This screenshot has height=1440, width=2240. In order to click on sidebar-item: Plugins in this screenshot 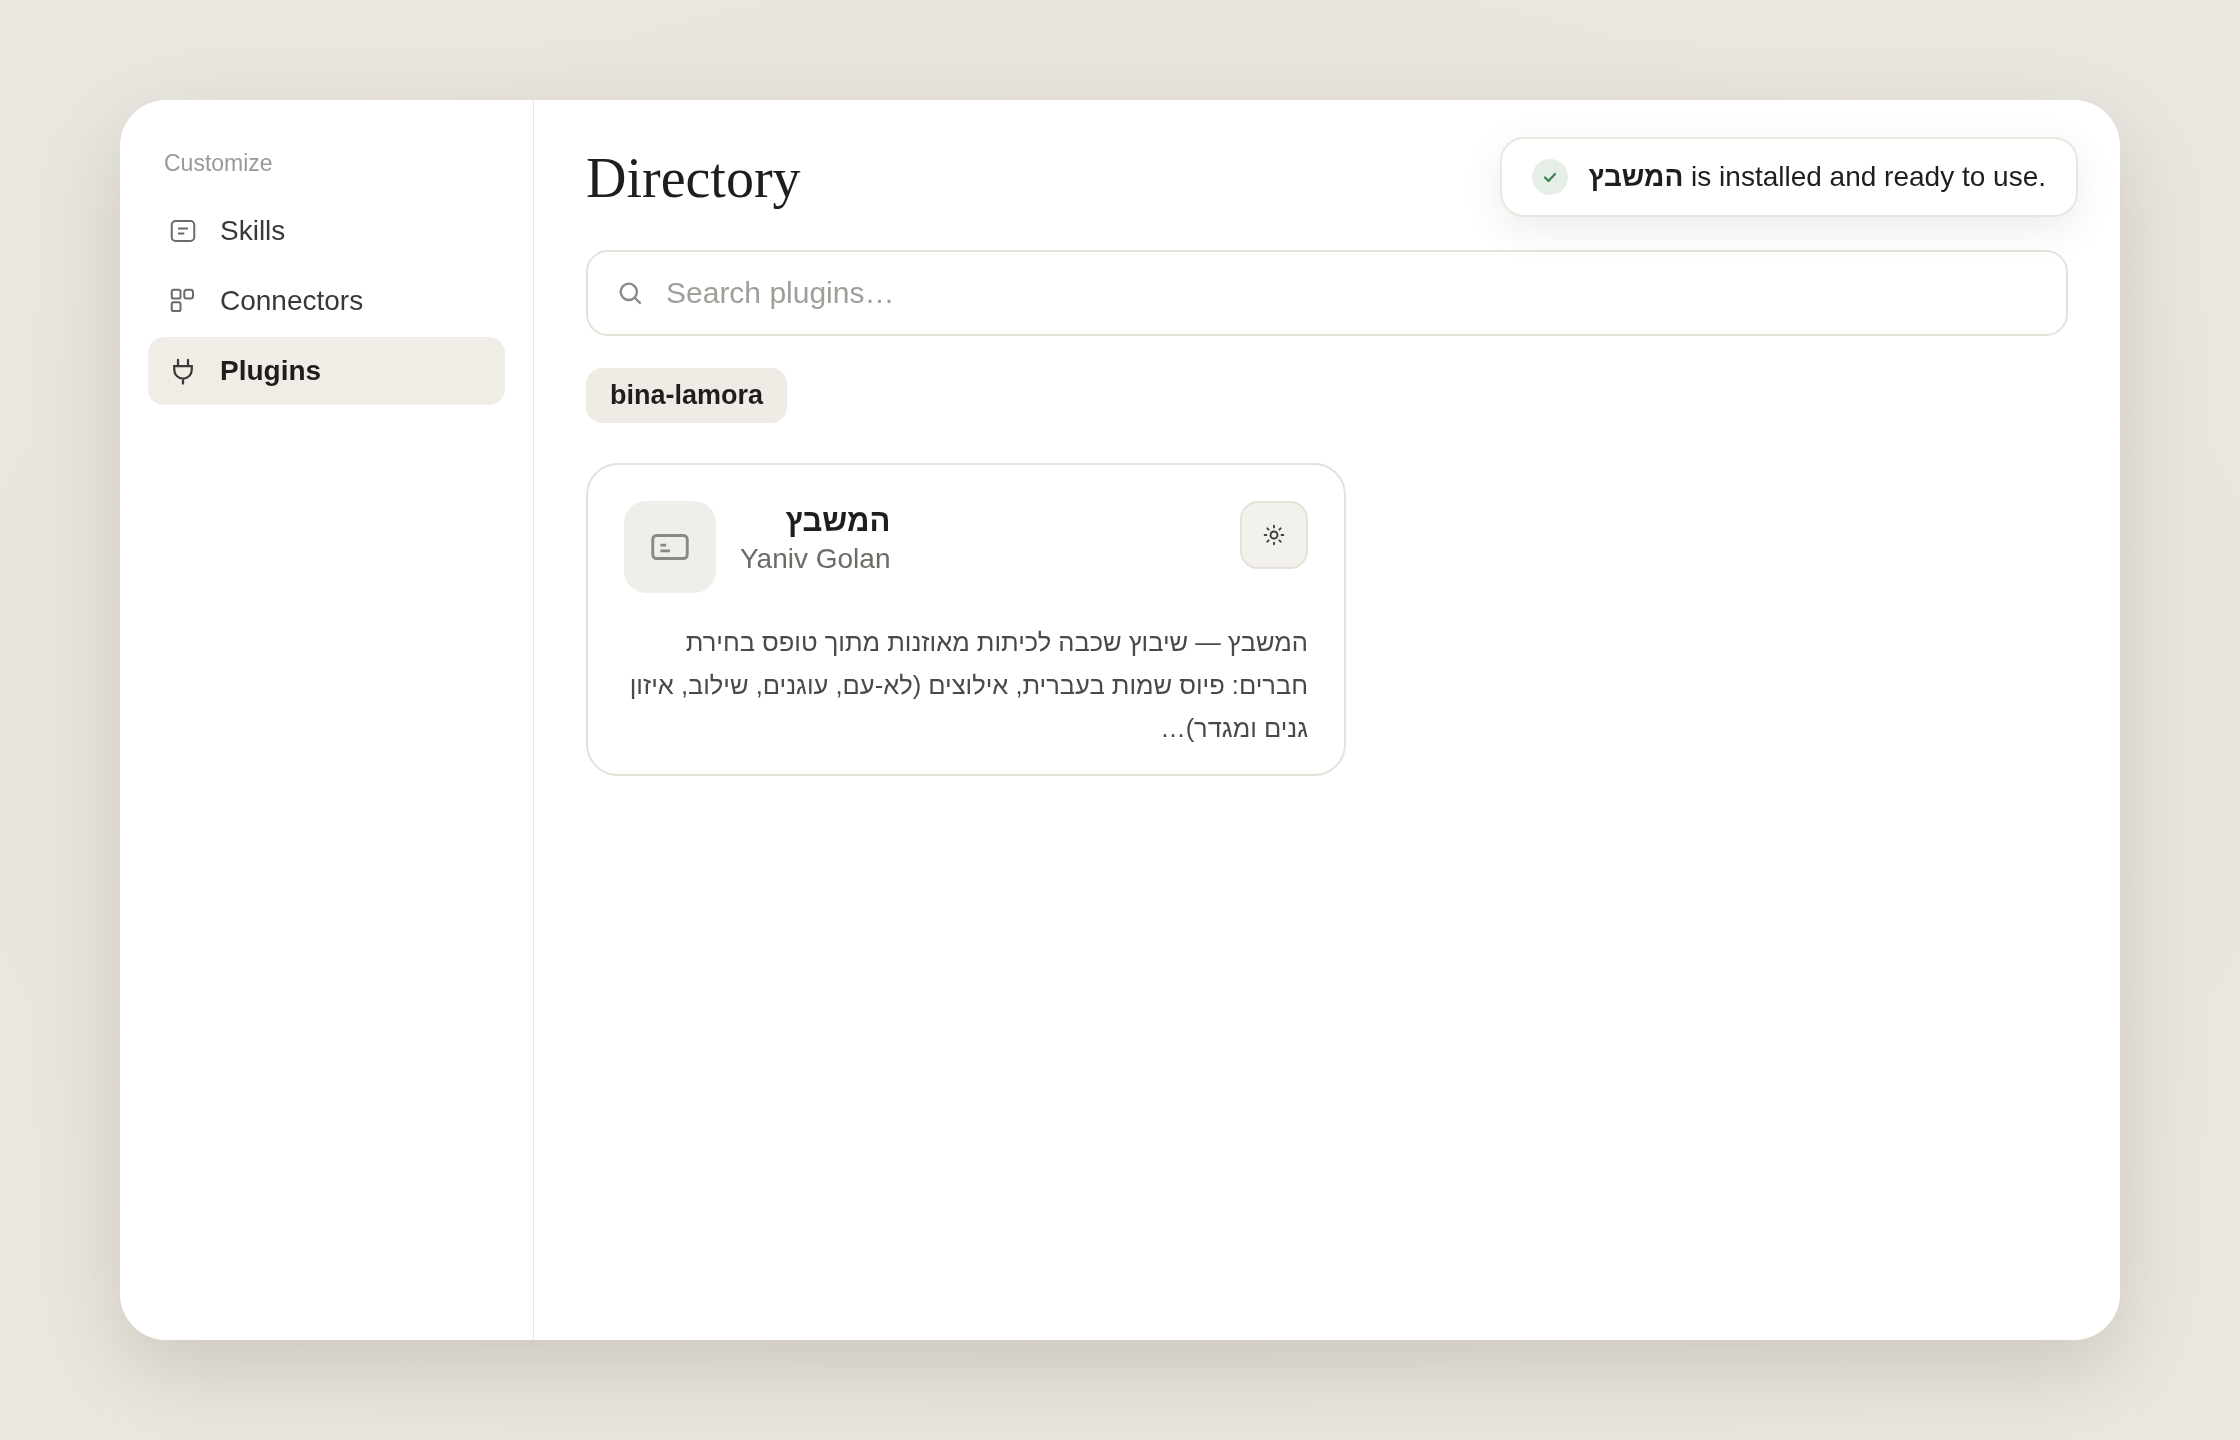, I will do `click(326, 371)`.